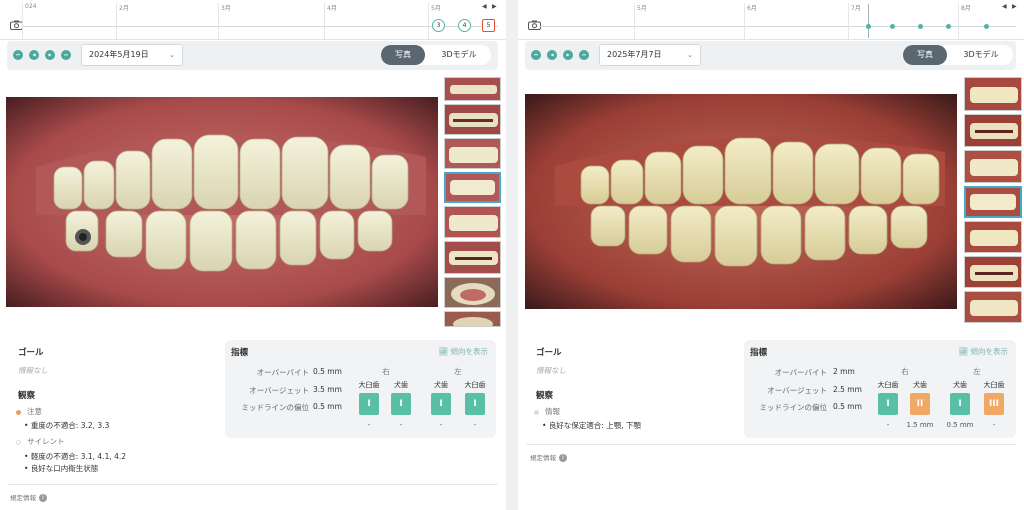 The width and height of the screenshot is (1024, 510). Describe the element at coordinates (650, 55) in the screenshot. I see `date-select: 2025年7月7日 ⌄` at that location.